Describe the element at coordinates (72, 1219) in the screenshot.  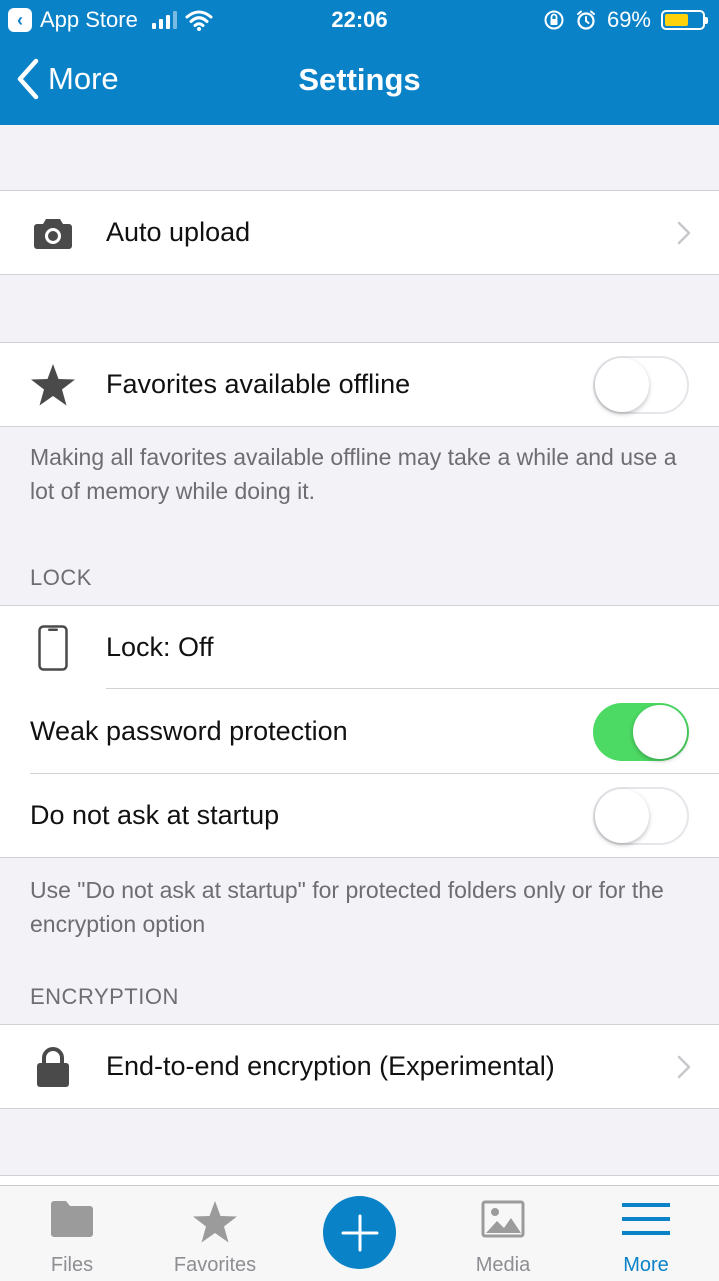
I see `folder-icon` at that location.